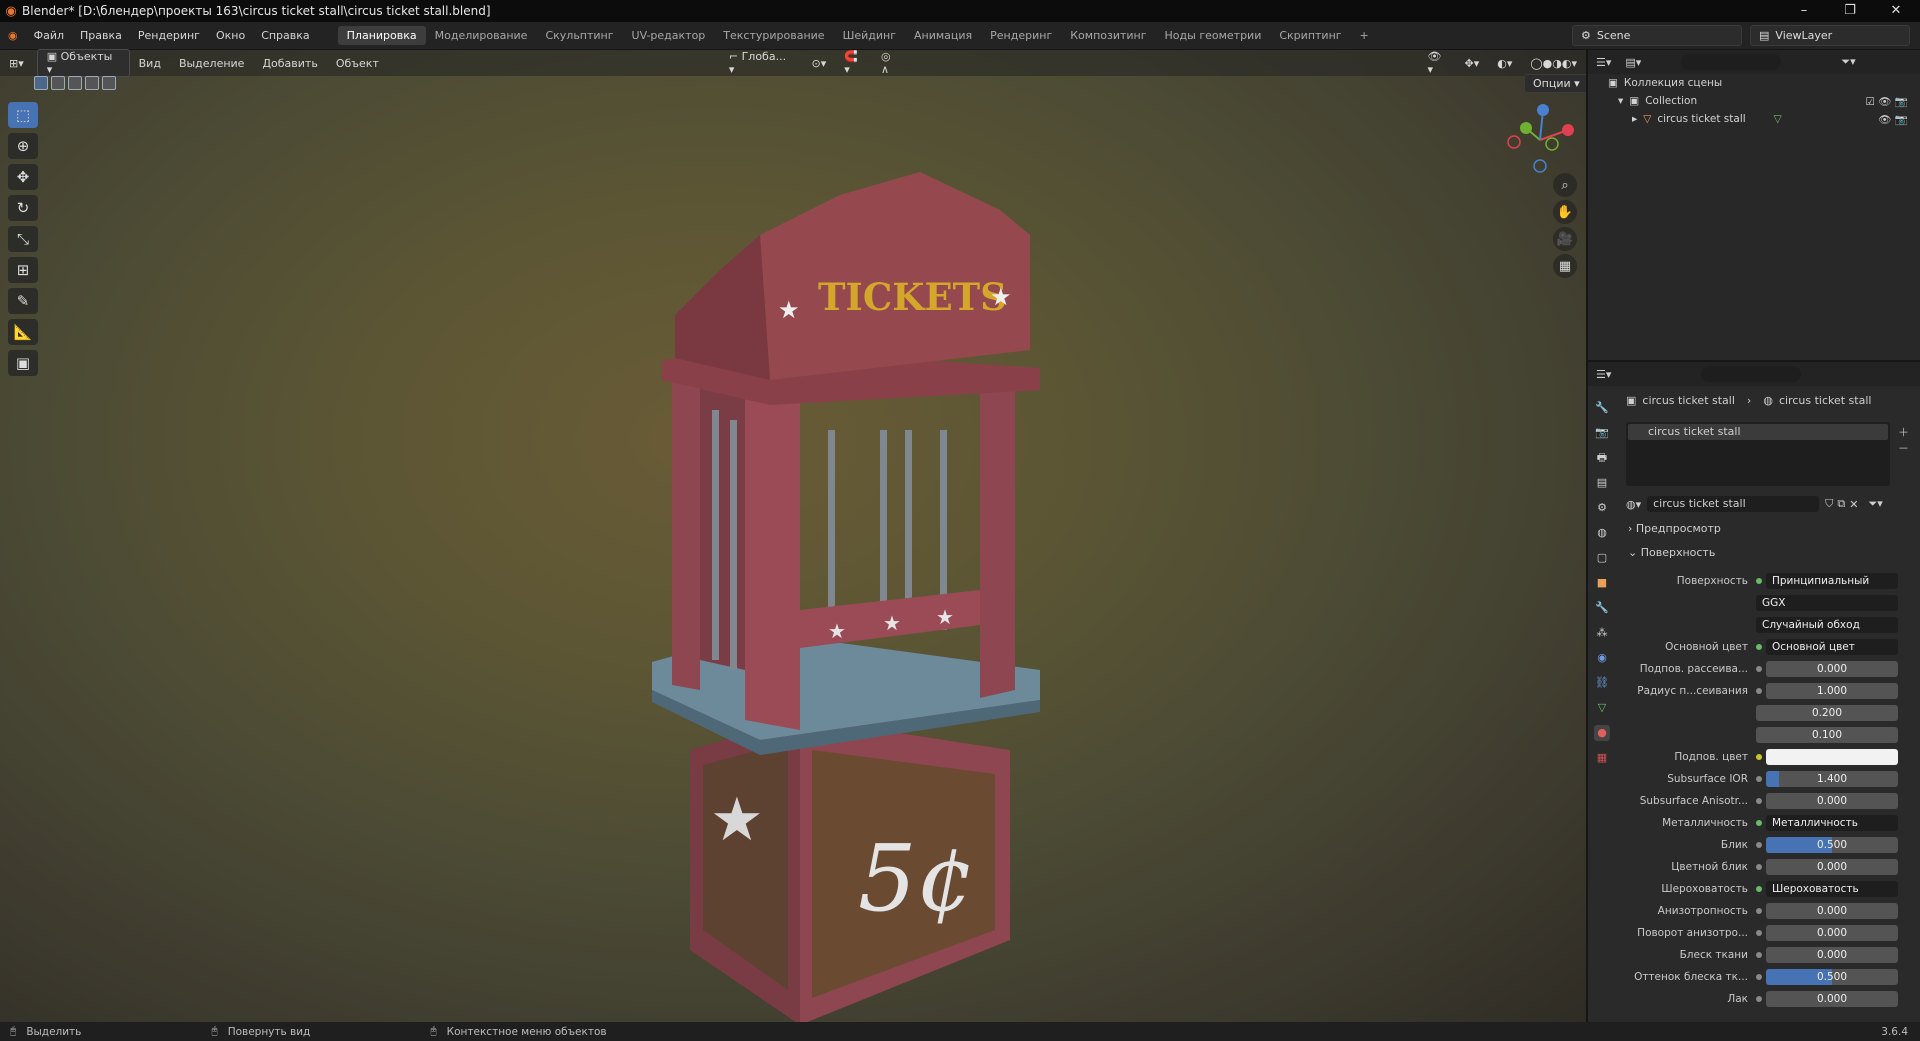 The image size is (1920, 1041). What do you see at coordinates (1565, 266) in the screenshot?
I see `perspective-grid-icon: ▦` at bounding box center [1565, 266].